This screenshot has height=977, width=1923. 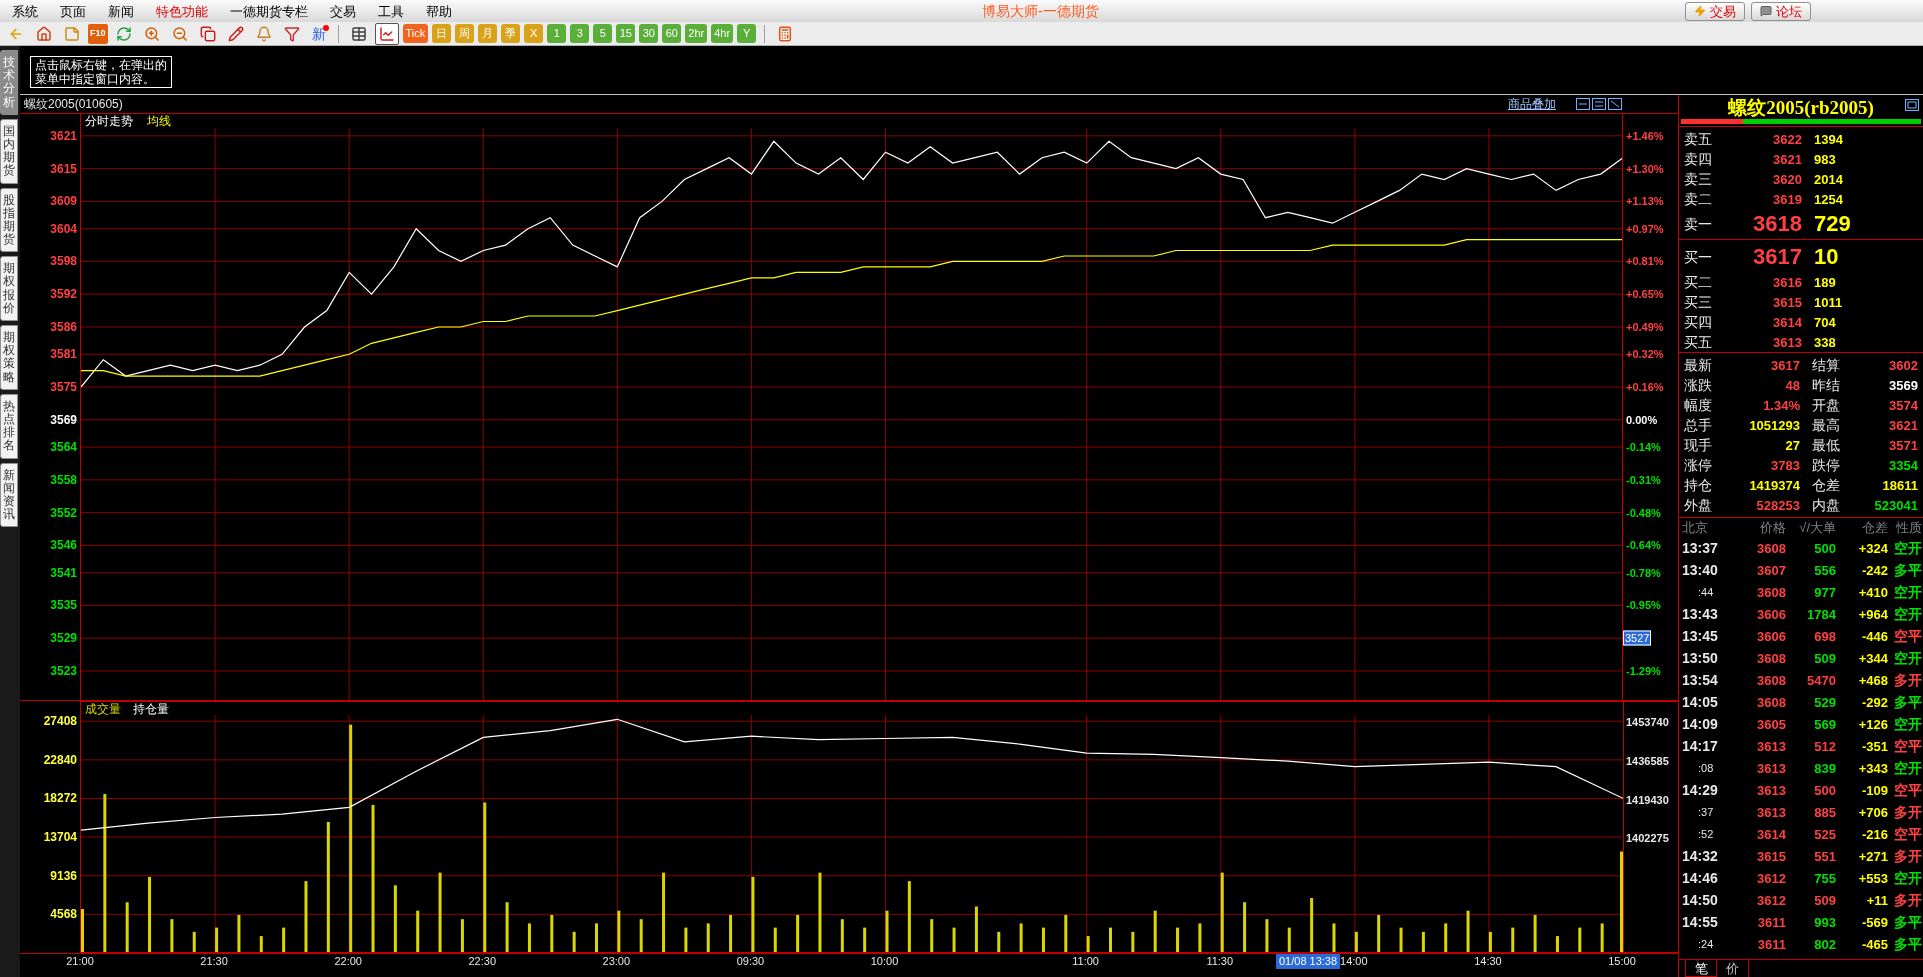 I want to click on menu-item: 新闻, so click(x=121, y=11).